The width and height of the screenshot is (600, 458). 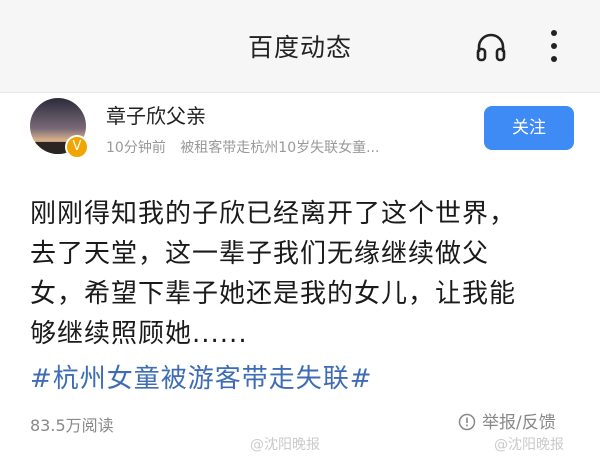 I want to click on read-count: 83.5万阅读, so click(x=72, y=425).